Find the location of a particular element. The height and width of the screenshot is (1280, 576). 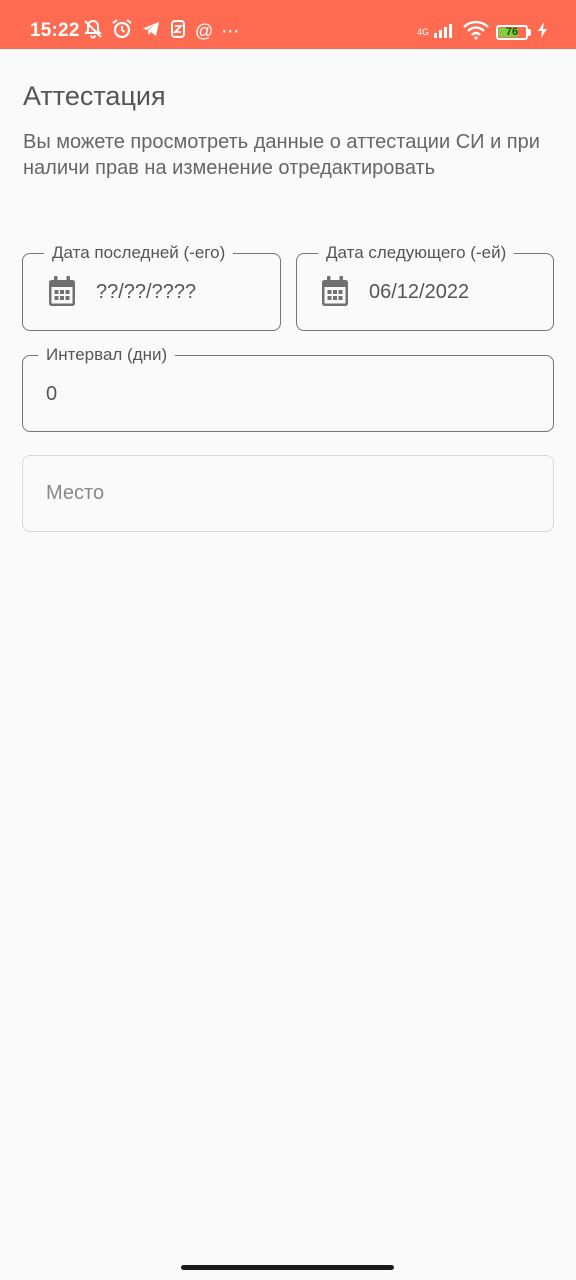

home-indicator is located at coordinates (287, 1267).